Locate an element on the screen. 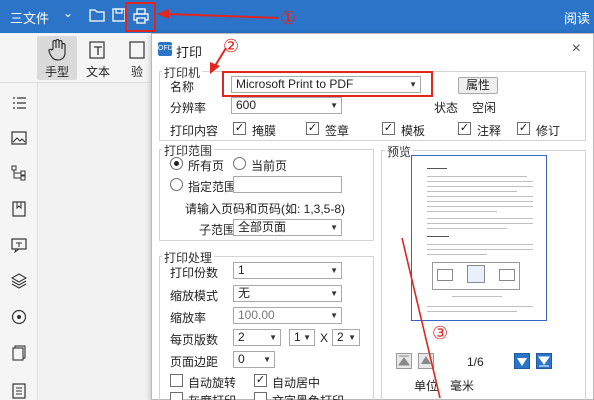  hand-tool-label: 手型 is located at coordinates (56, 72).